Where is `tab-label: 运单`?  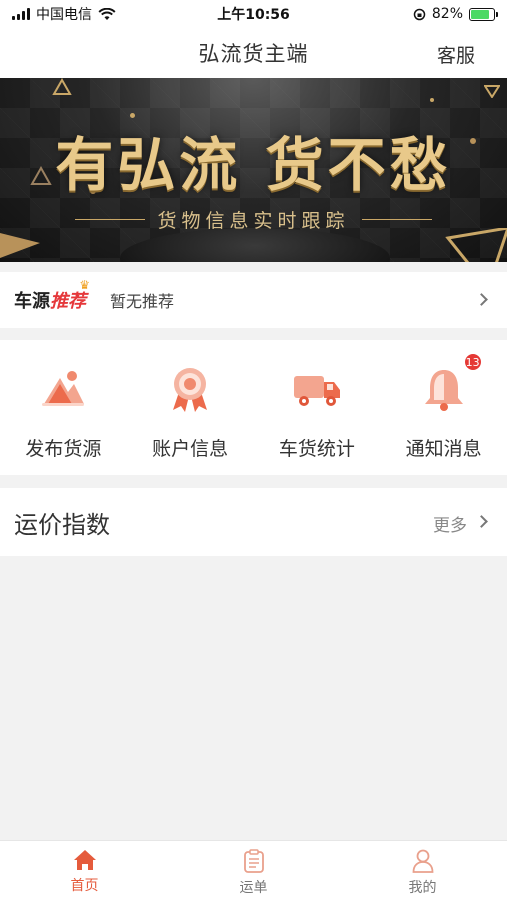
tab-label: 运单 is located at coordinates (253, 888).